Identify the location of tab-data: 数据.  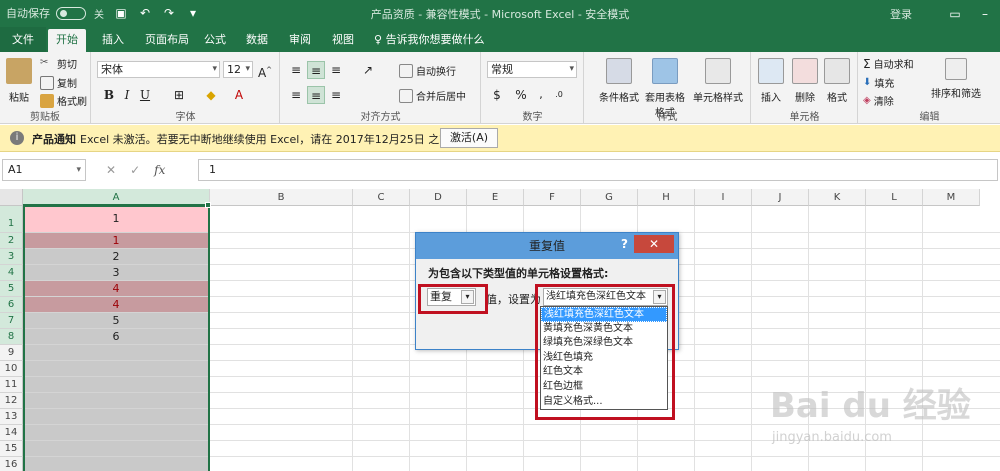
(257, 39).